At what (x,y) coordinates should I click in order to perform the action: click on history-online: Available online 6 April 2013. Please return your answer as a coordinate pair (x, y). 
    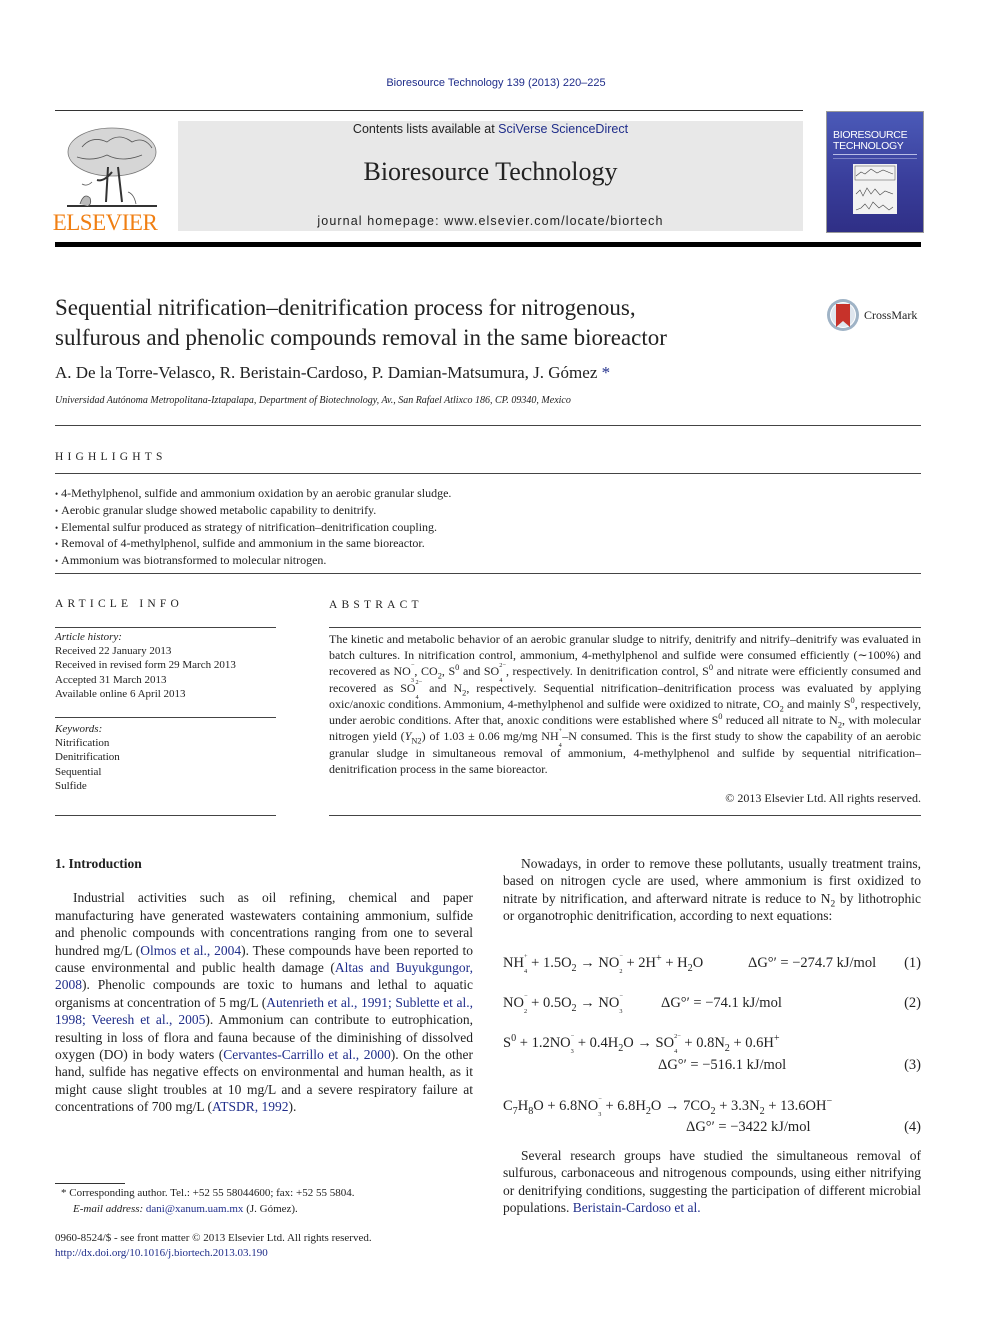
    Looking at the image, I should click on (120, 693).